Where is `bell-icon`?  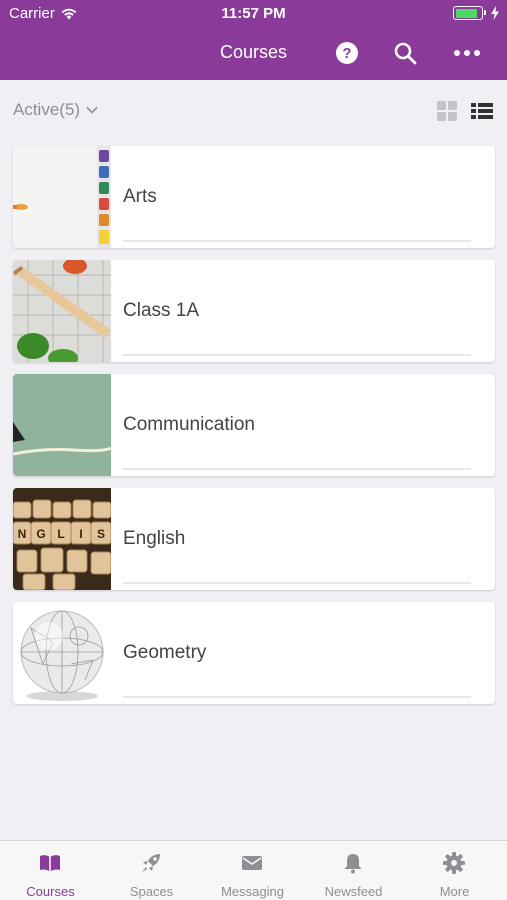
bell-icon is located at coordinates (353, 864).